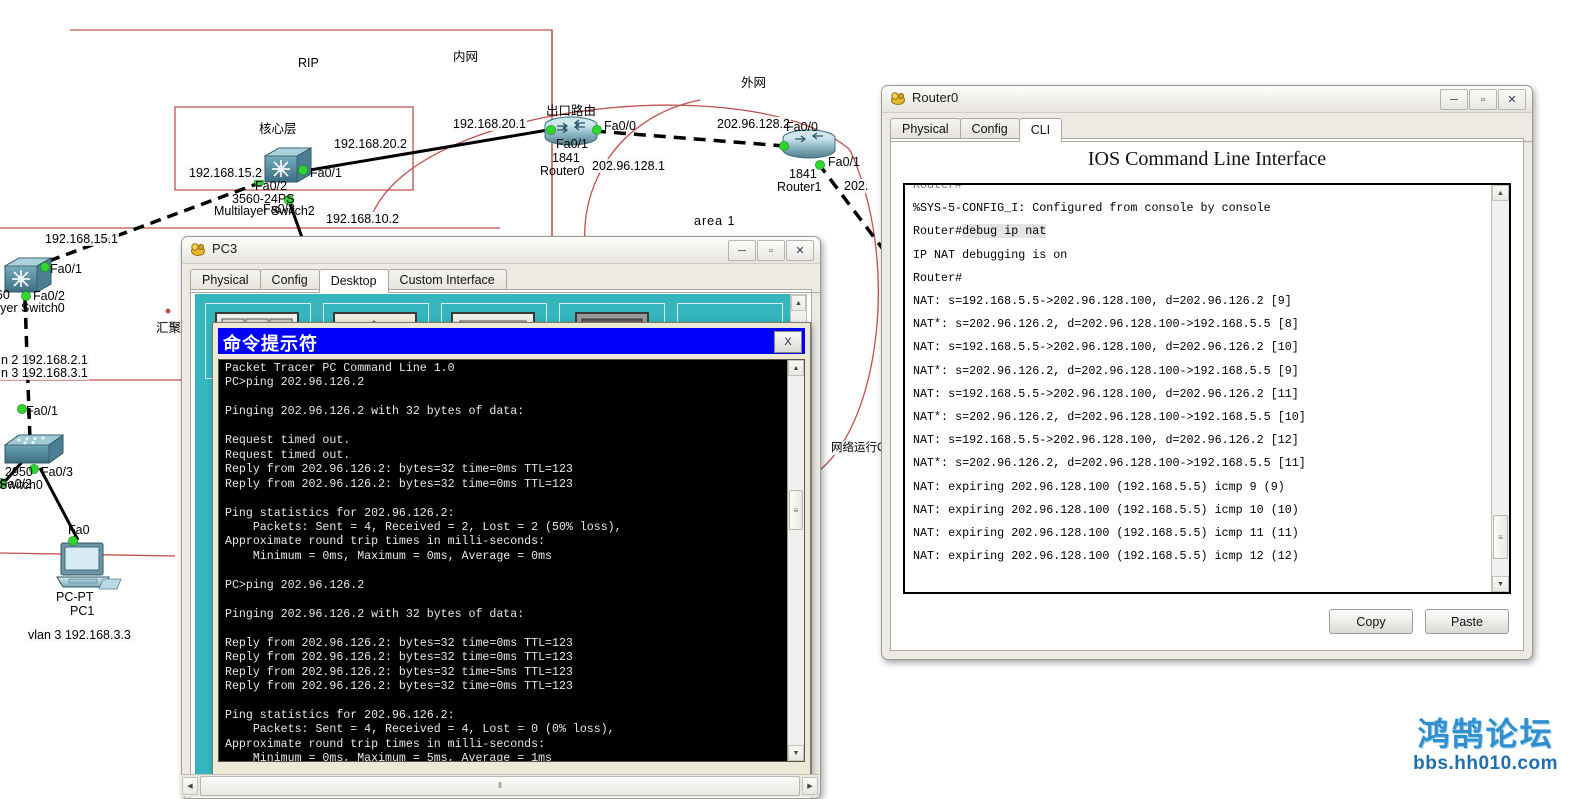 The image size is (1574, 799). I want to click on pc3-window-controls: ─ ▫ ✕, so click(770, 250).